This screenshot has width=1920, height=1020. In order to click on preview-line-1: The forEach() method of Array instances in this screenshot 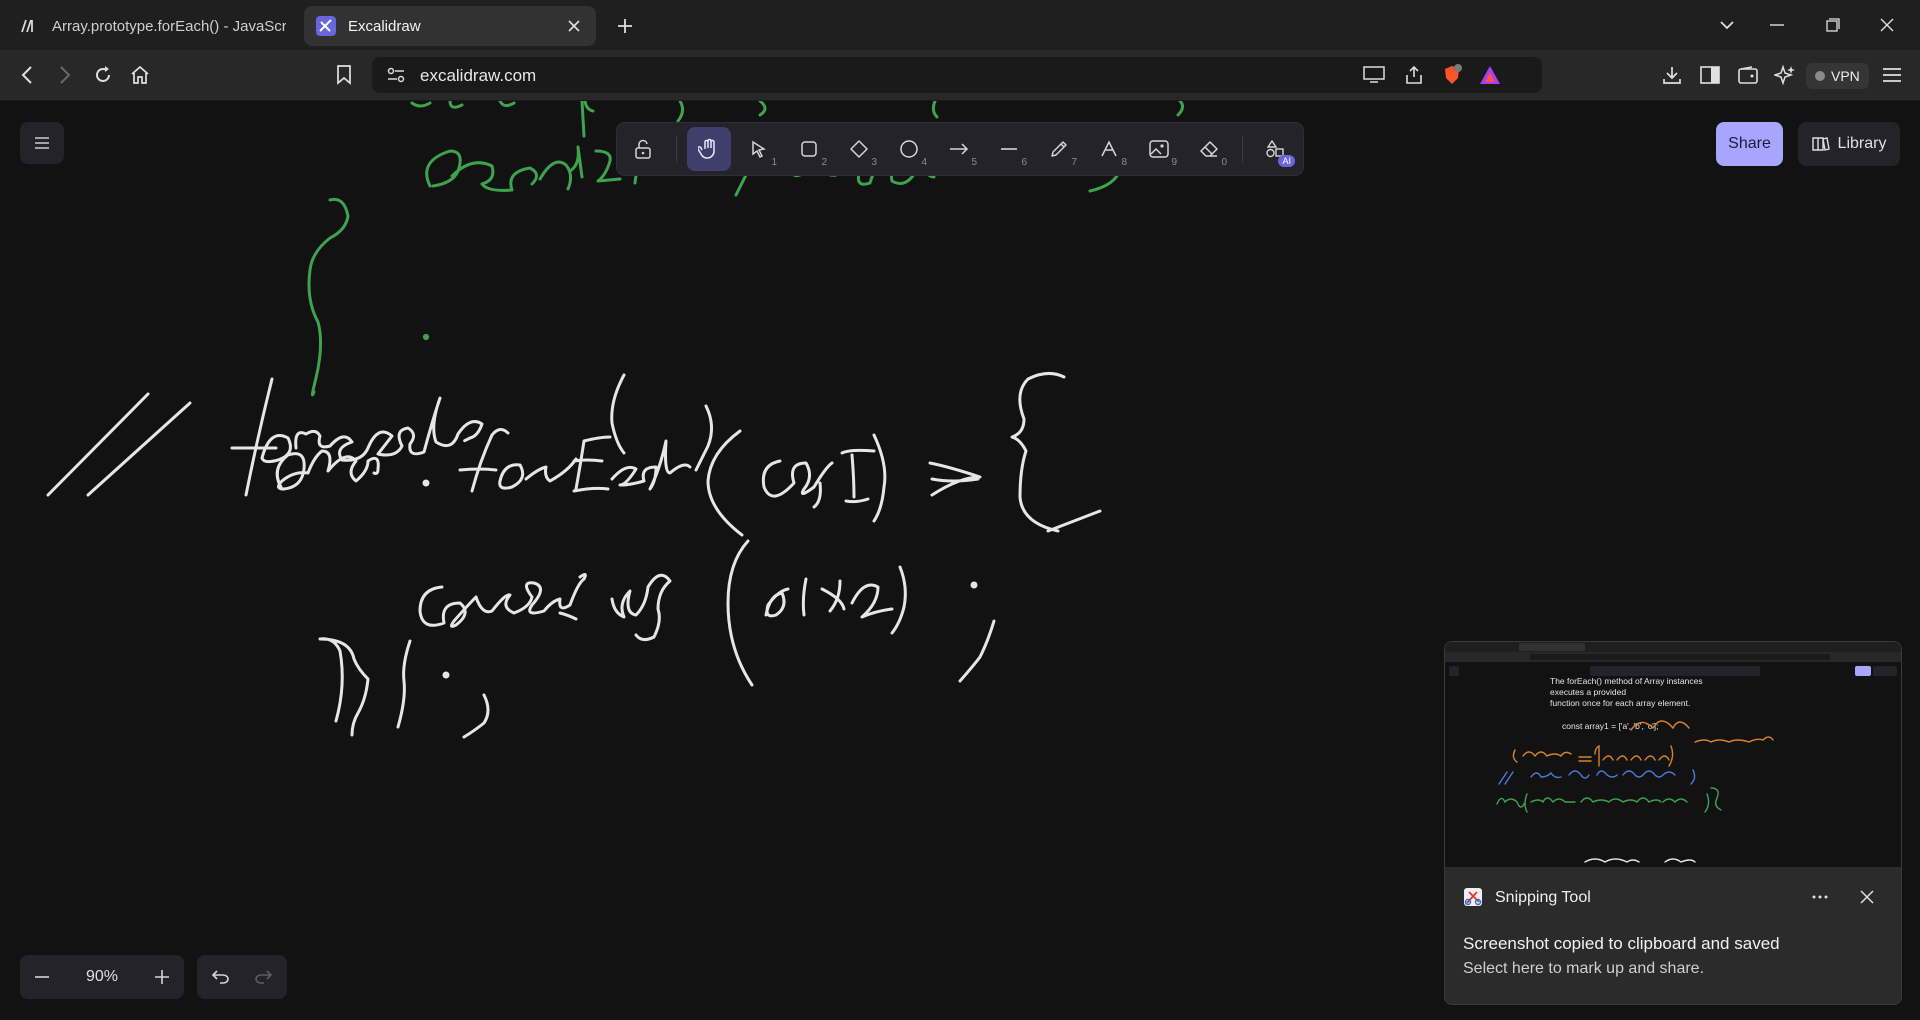, I will do `click(1626, 681)`.